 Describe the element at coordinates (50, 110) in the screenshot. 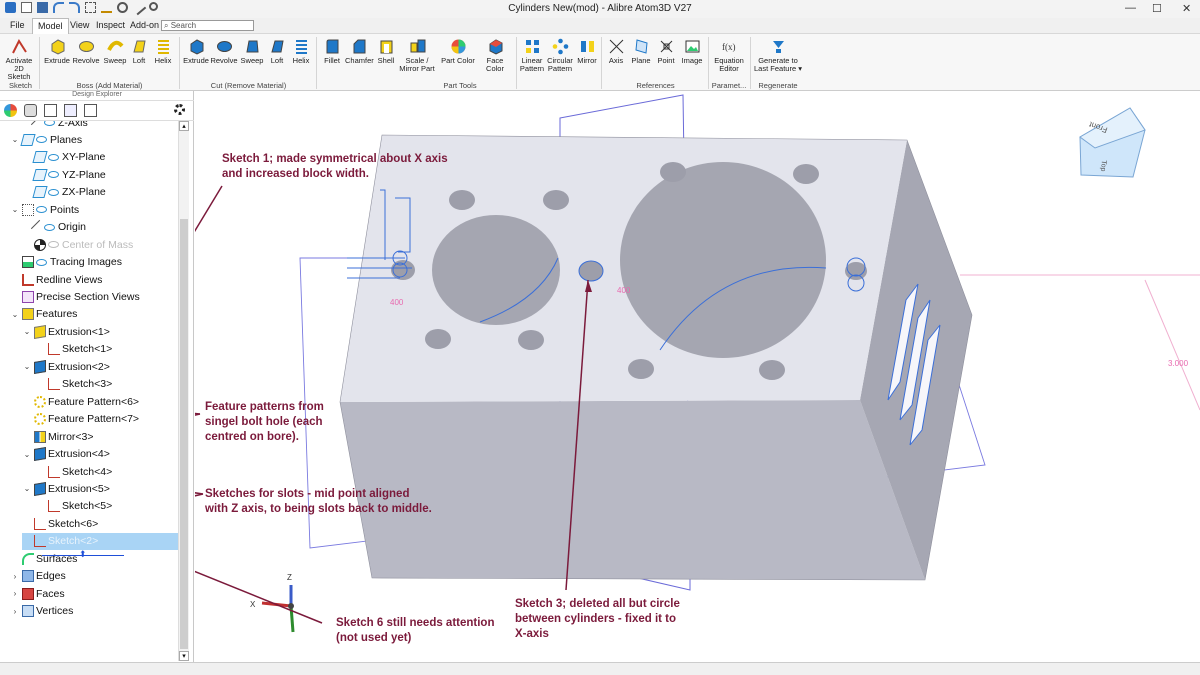

I see `filter-icon` at that location.